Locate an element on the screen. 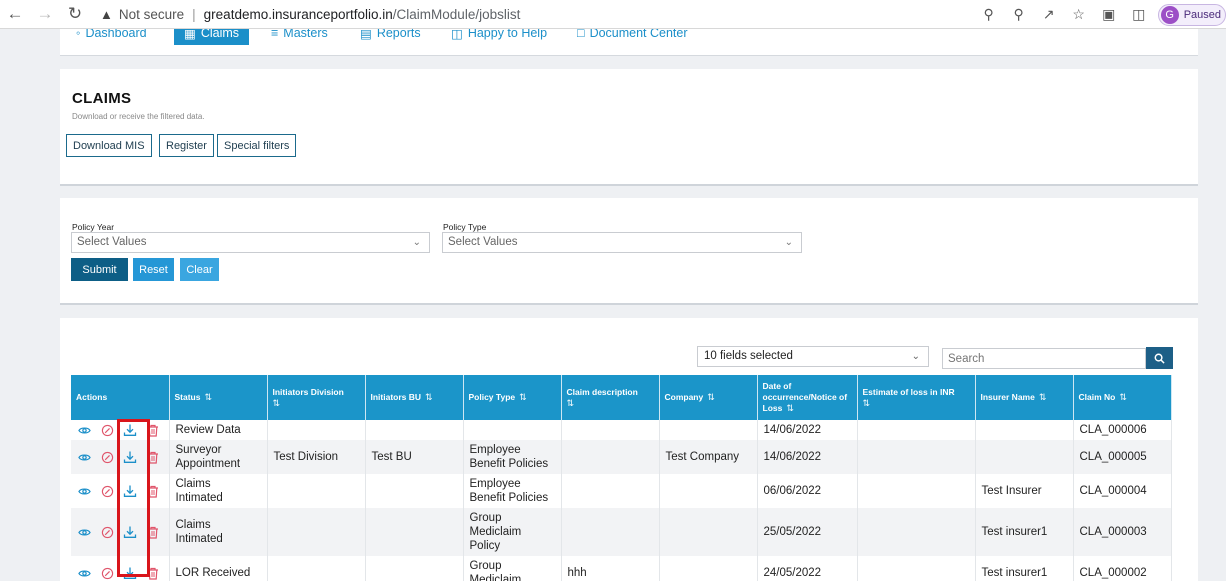 This screenshot has height=581, width=1226. side-panel-icon: ◫ is located at coordinates (1139, 14).